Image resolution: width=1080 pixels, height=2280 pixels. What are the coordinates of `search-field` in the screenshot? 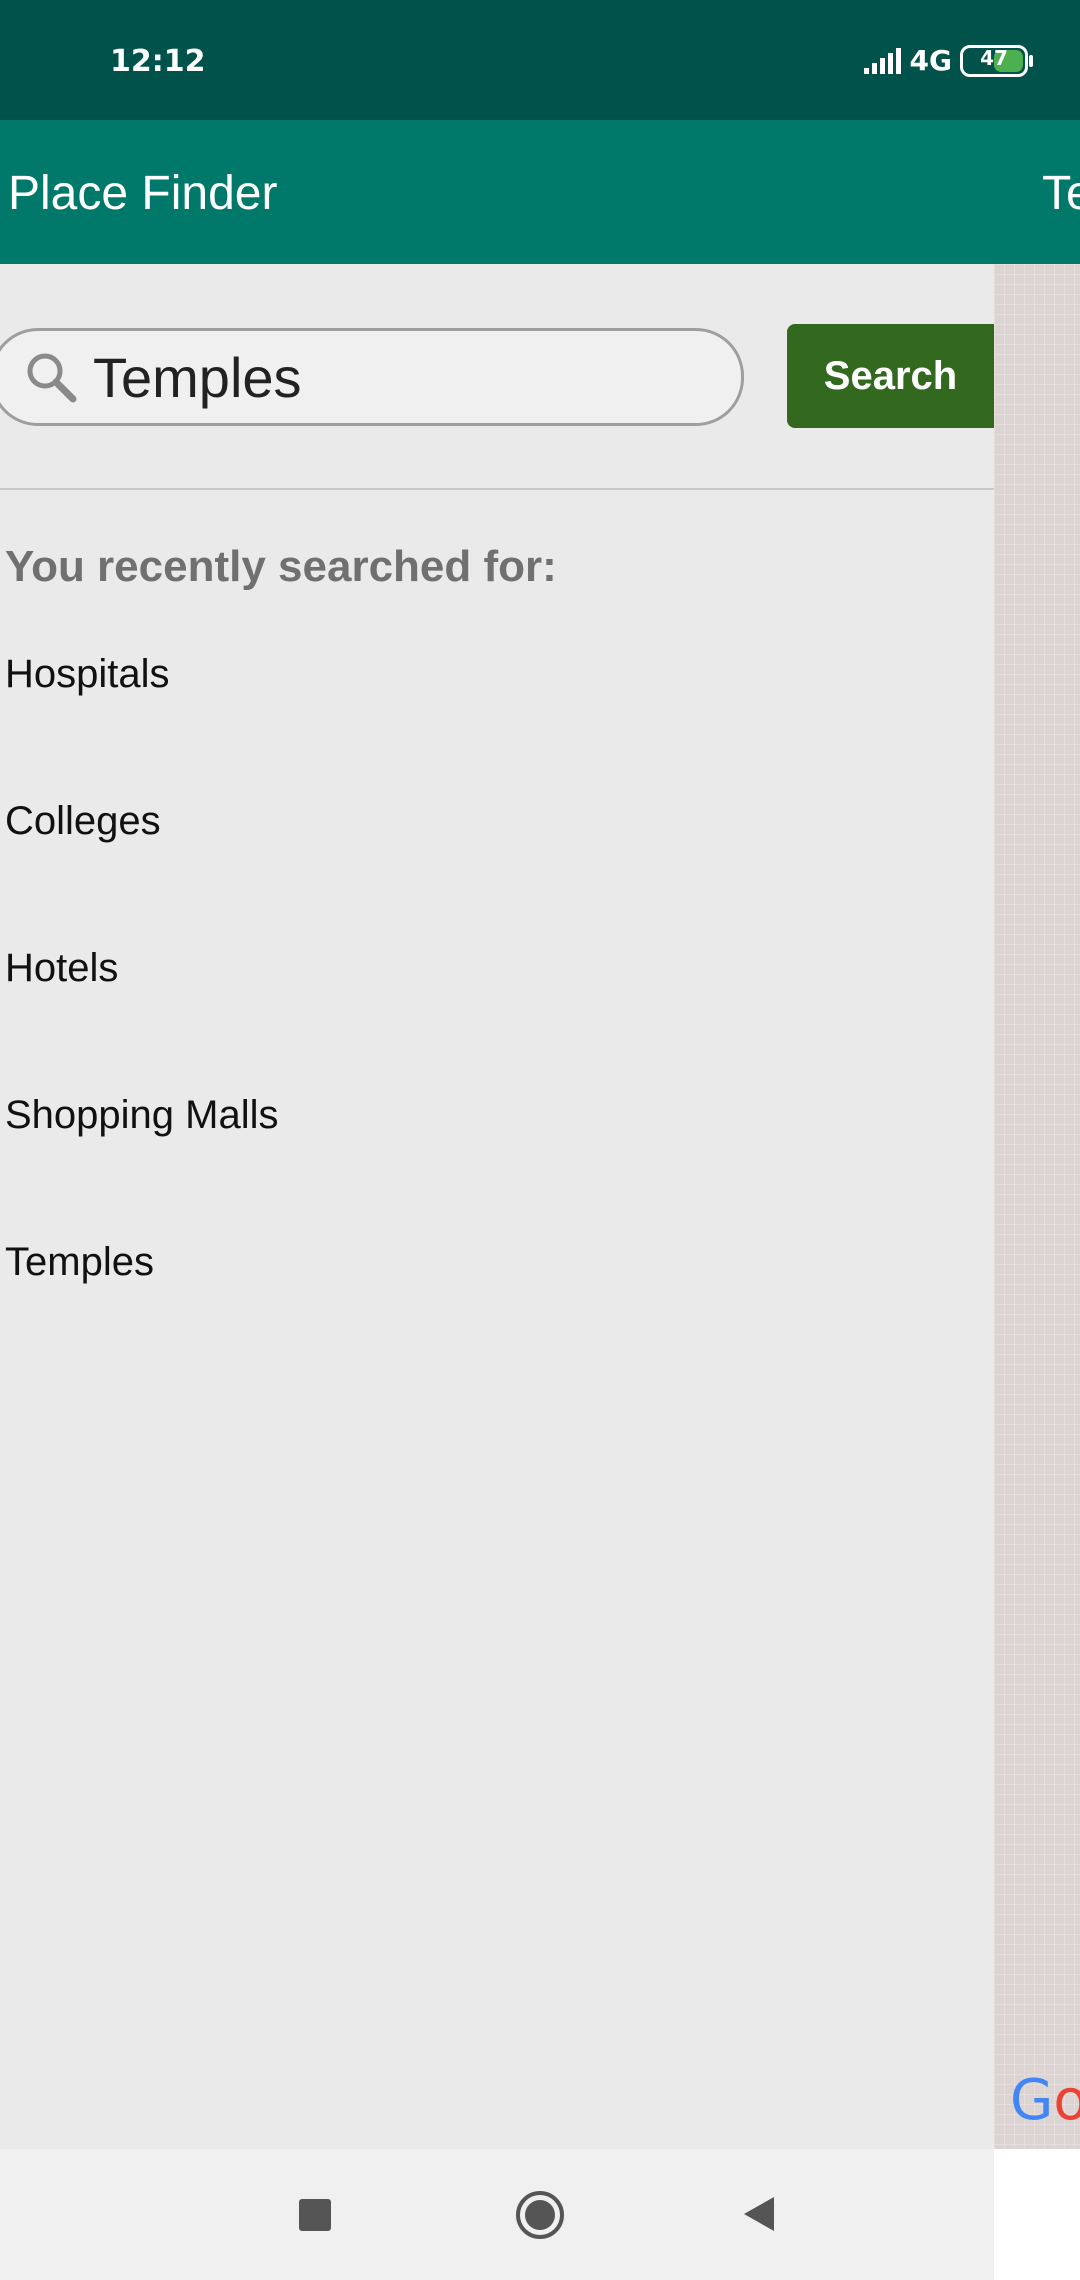 It's located at (372, 377).